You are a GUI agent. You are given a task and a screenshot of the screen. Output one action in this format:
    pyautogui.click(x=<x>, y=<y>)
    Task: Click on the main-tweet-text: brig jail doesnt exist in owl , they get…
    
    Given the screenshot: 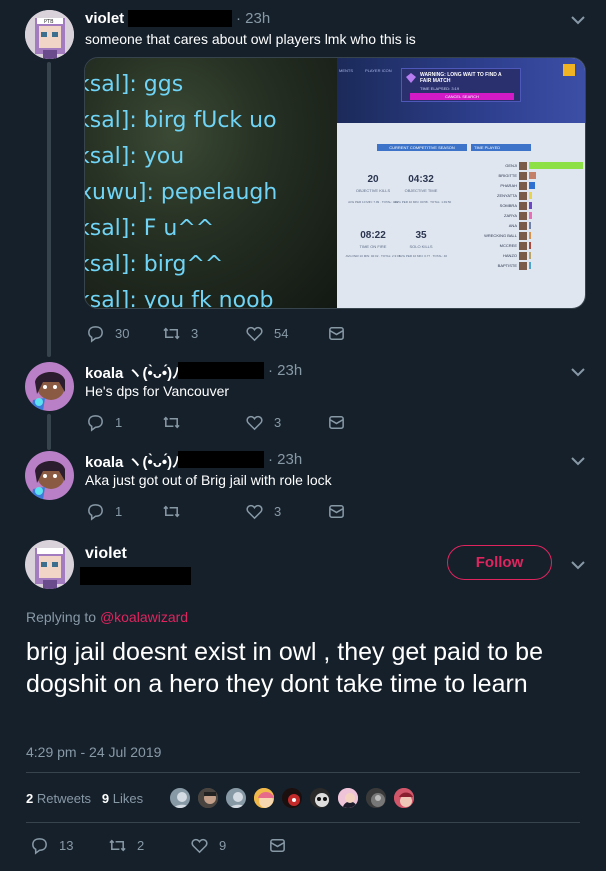 What is the action you would take?
    pyautogui.click(x=284, y=668)
    